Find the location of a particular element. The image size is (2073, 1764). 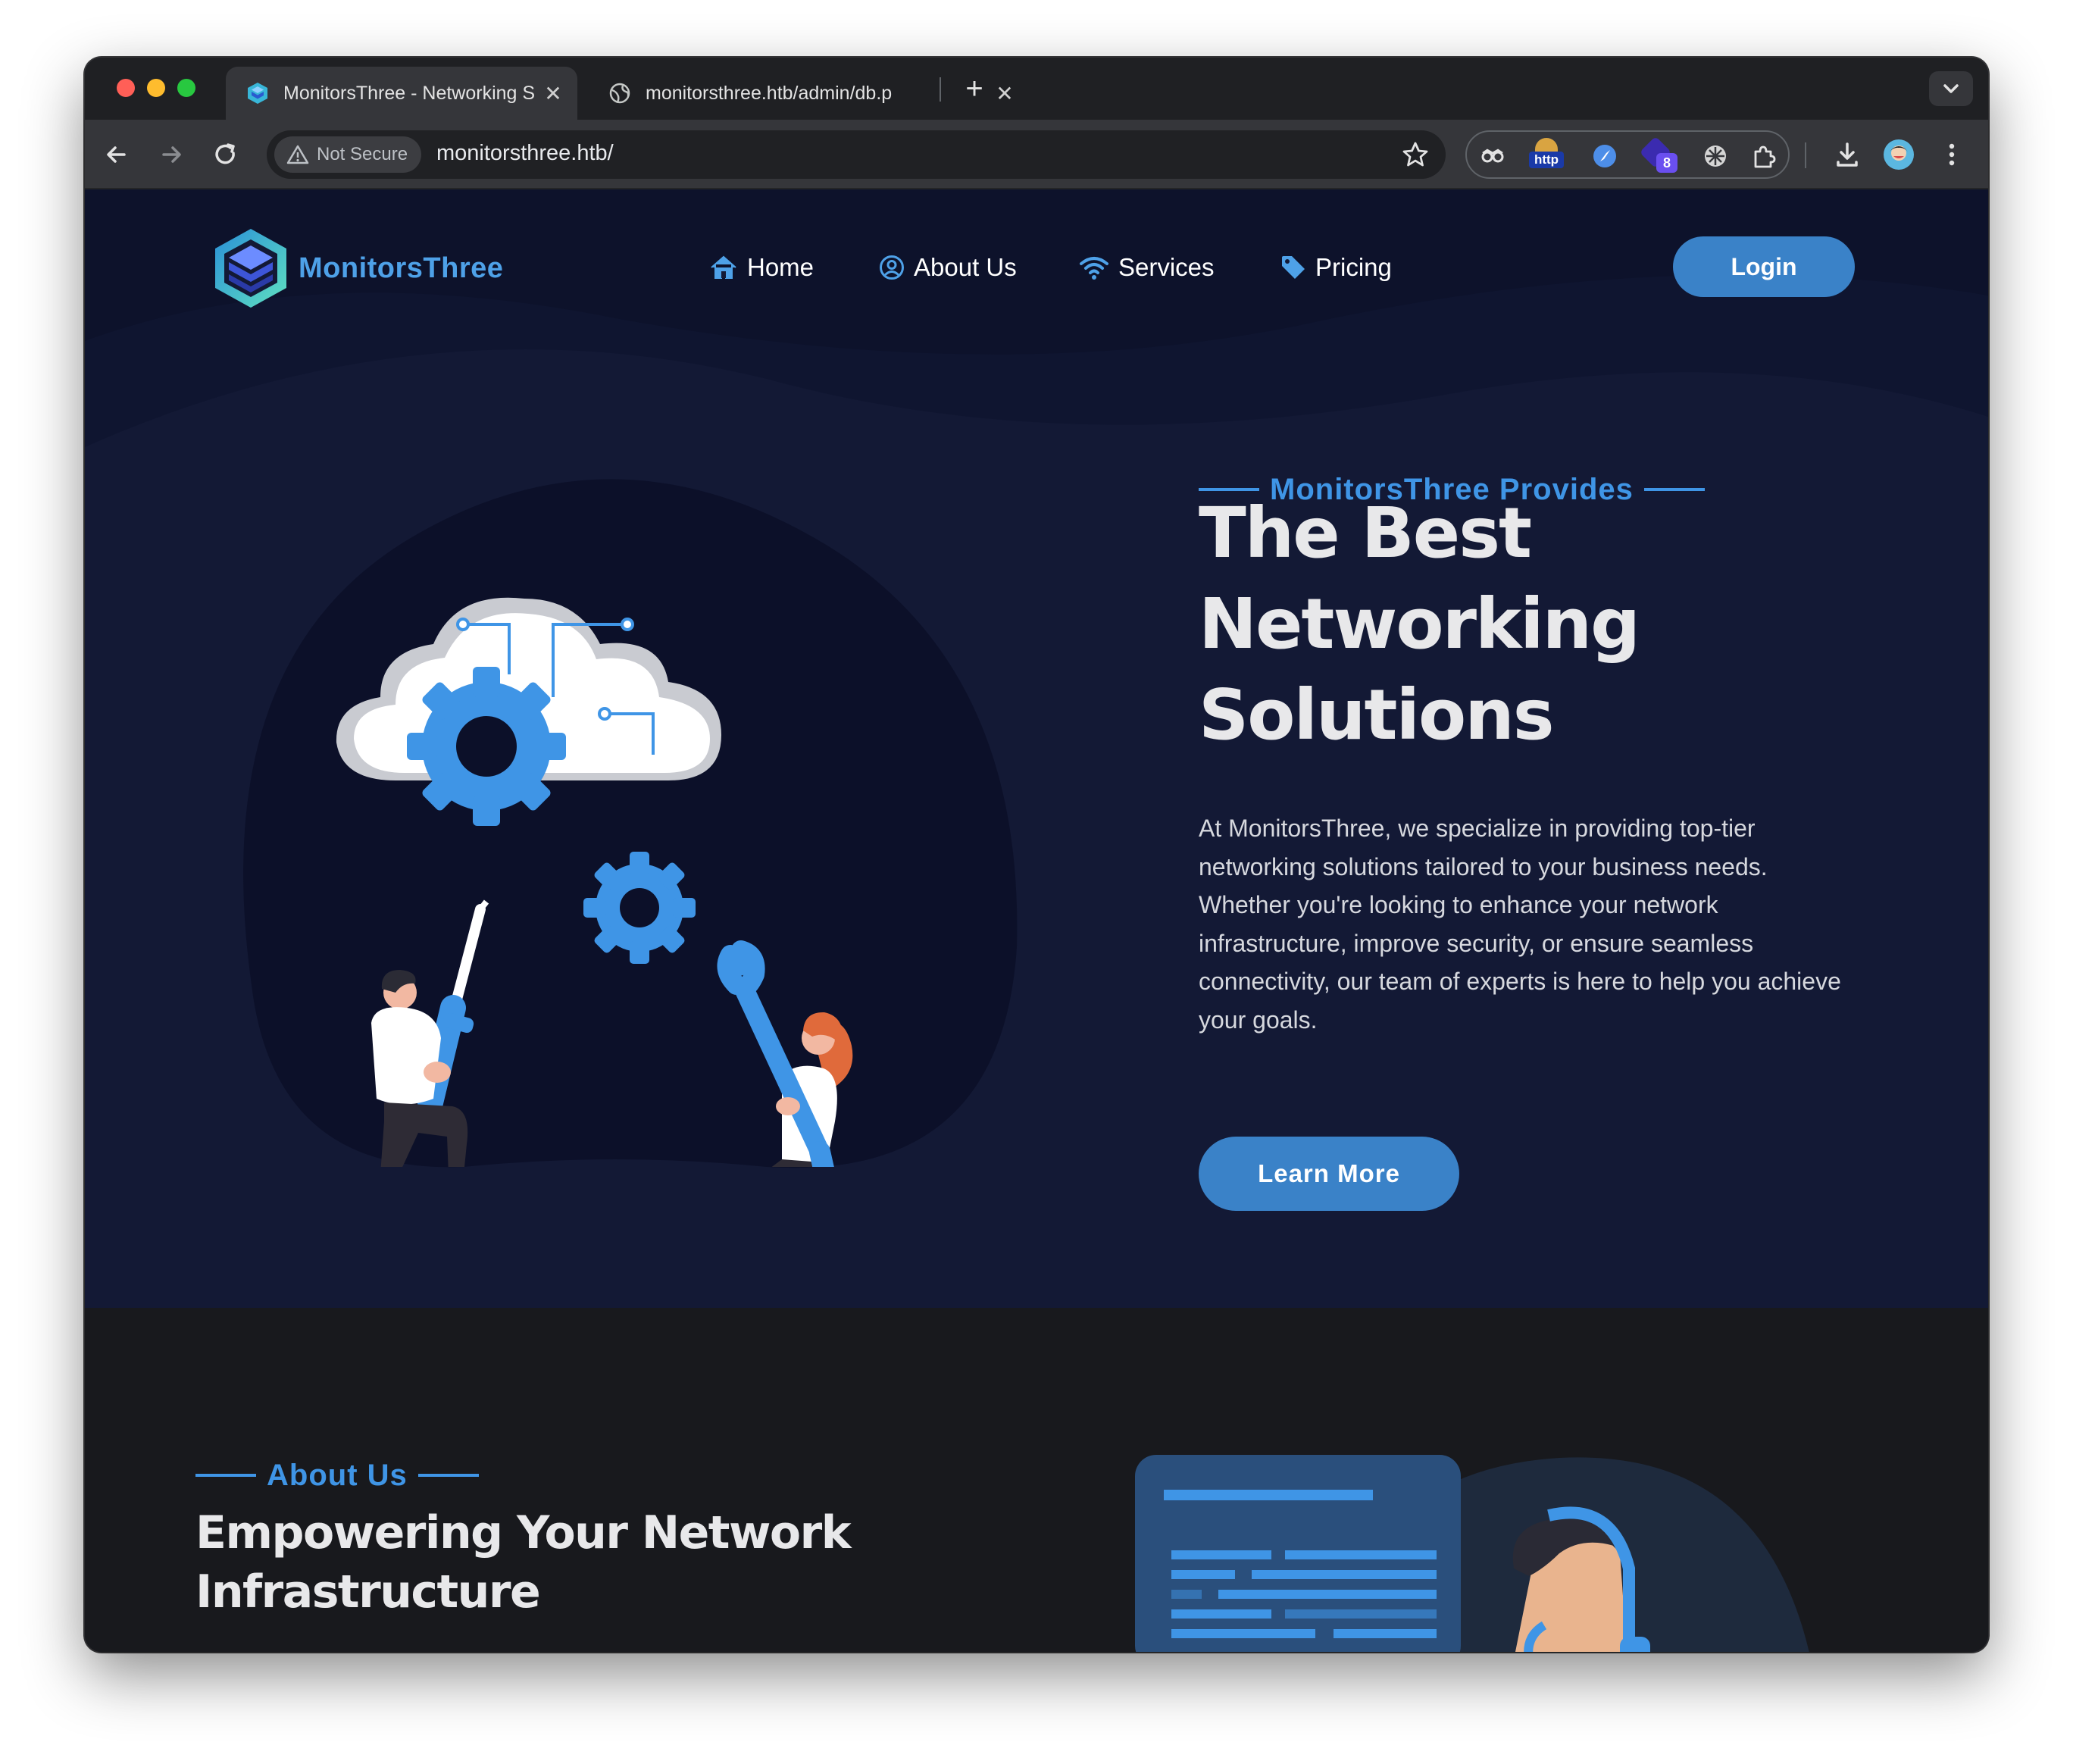

shield-extension-icon: 8 is located at coordinates (1658, 155).